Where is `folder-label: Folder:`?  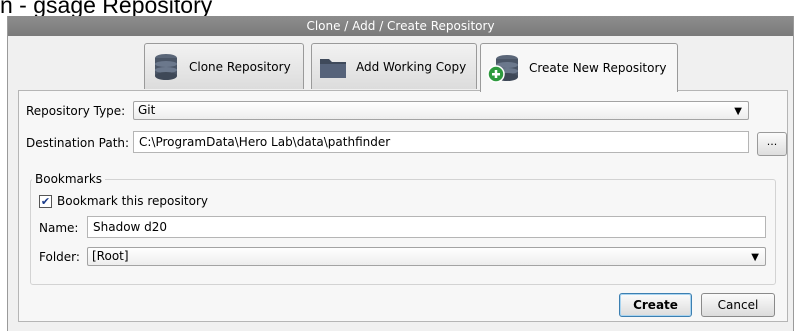 folder-label: Folder: is located at coordinates (59, 257).